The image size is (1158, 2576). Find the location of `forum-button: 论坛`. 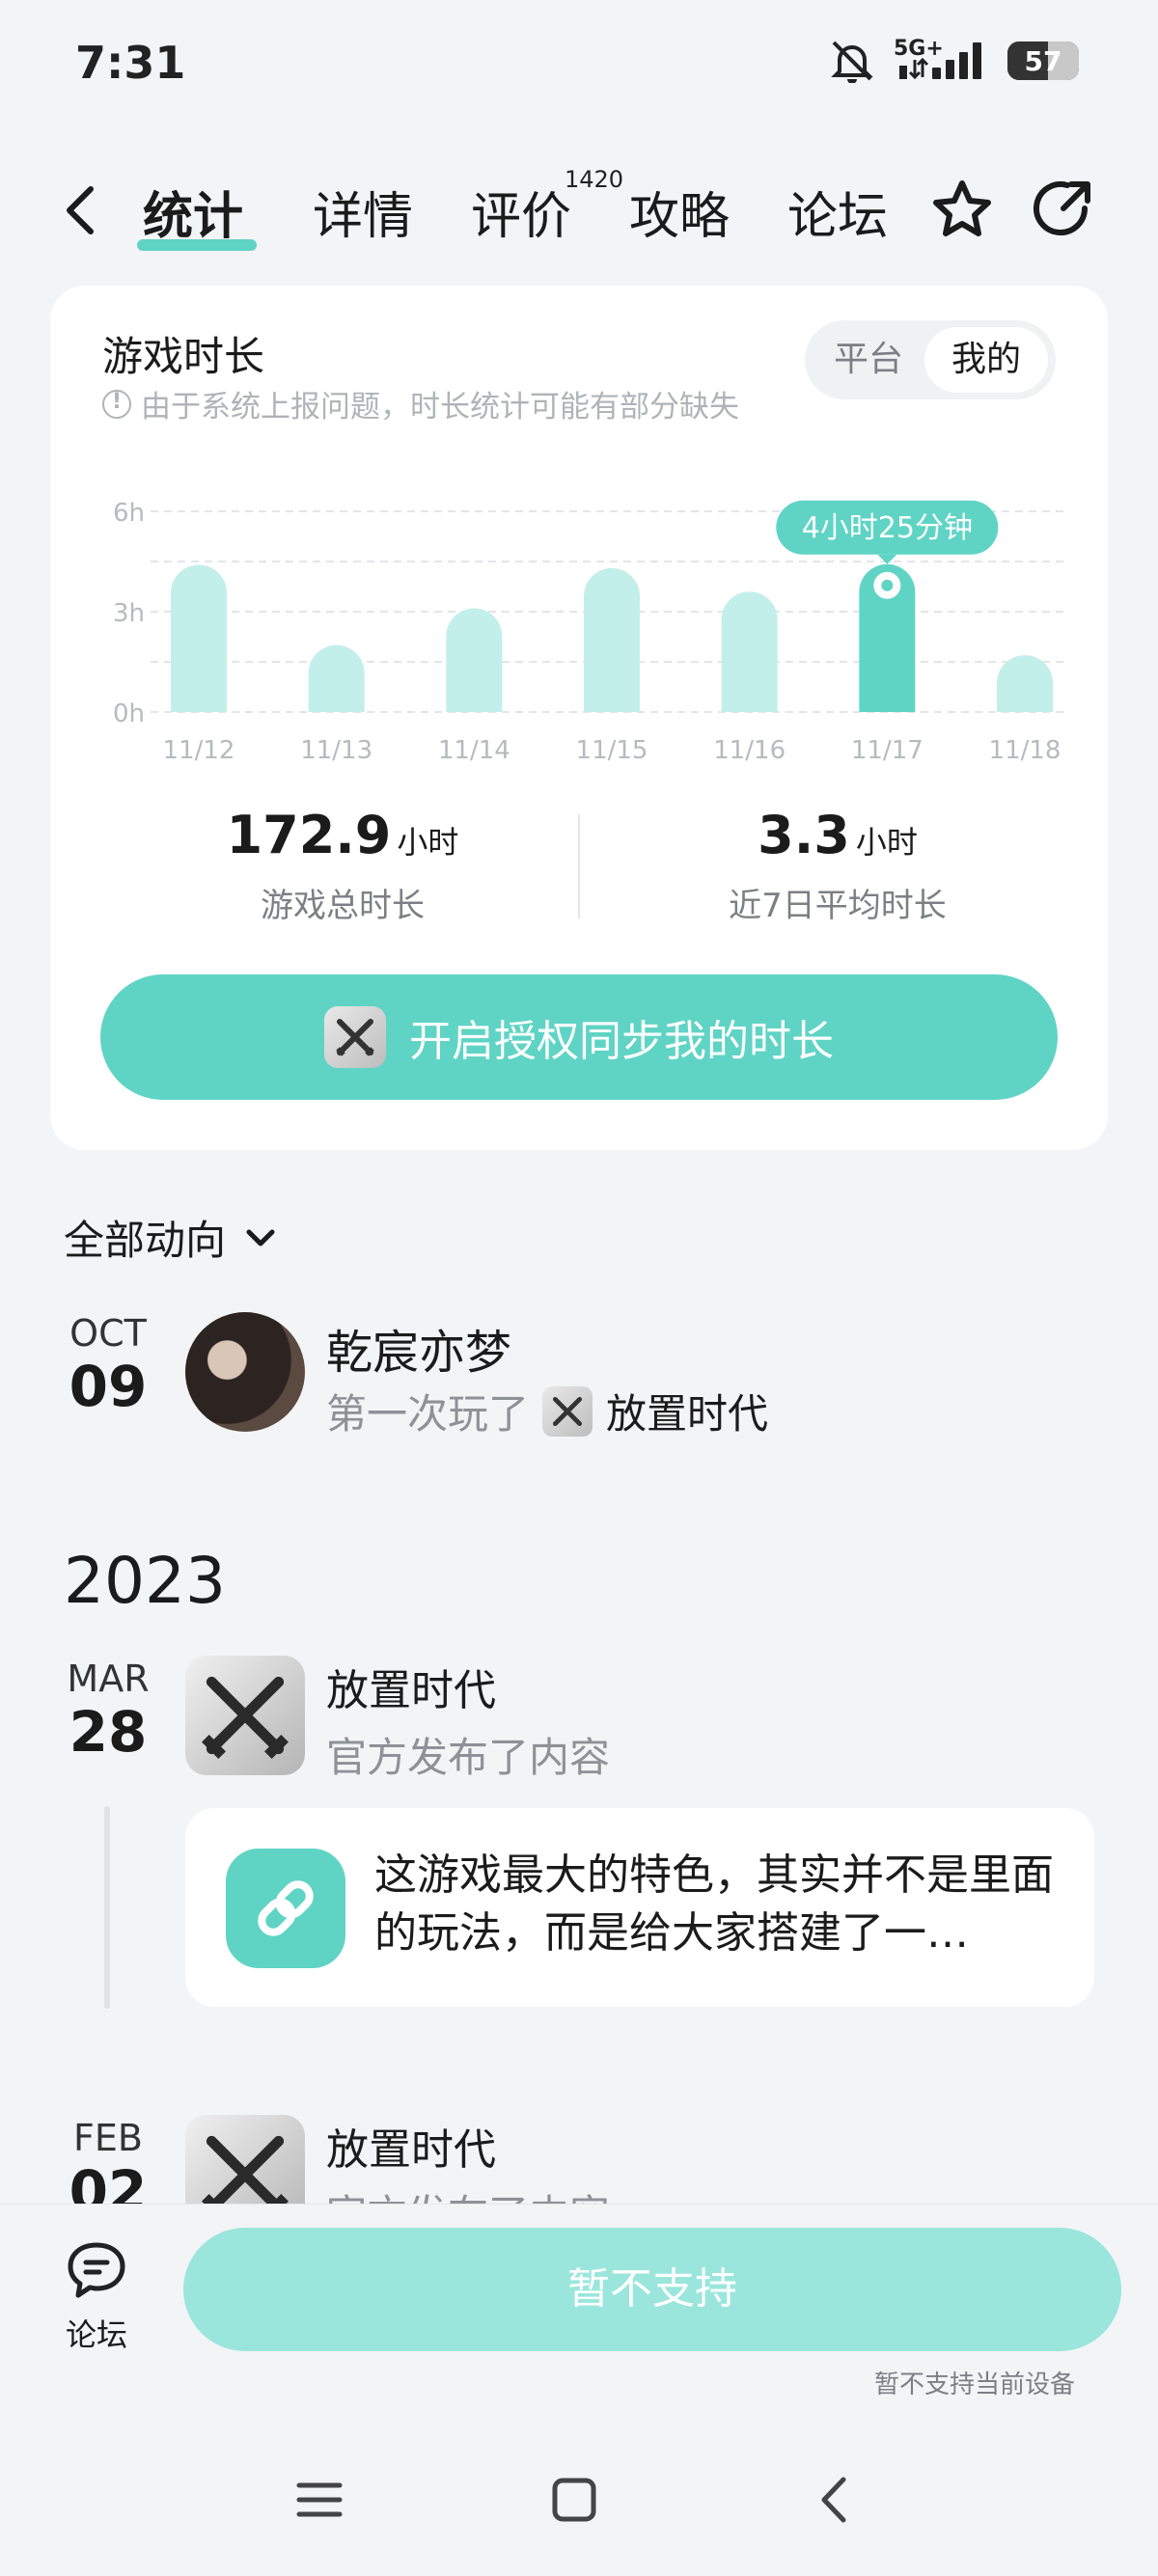

forum-button: 论坛 is located at coordinates (96, 2297).